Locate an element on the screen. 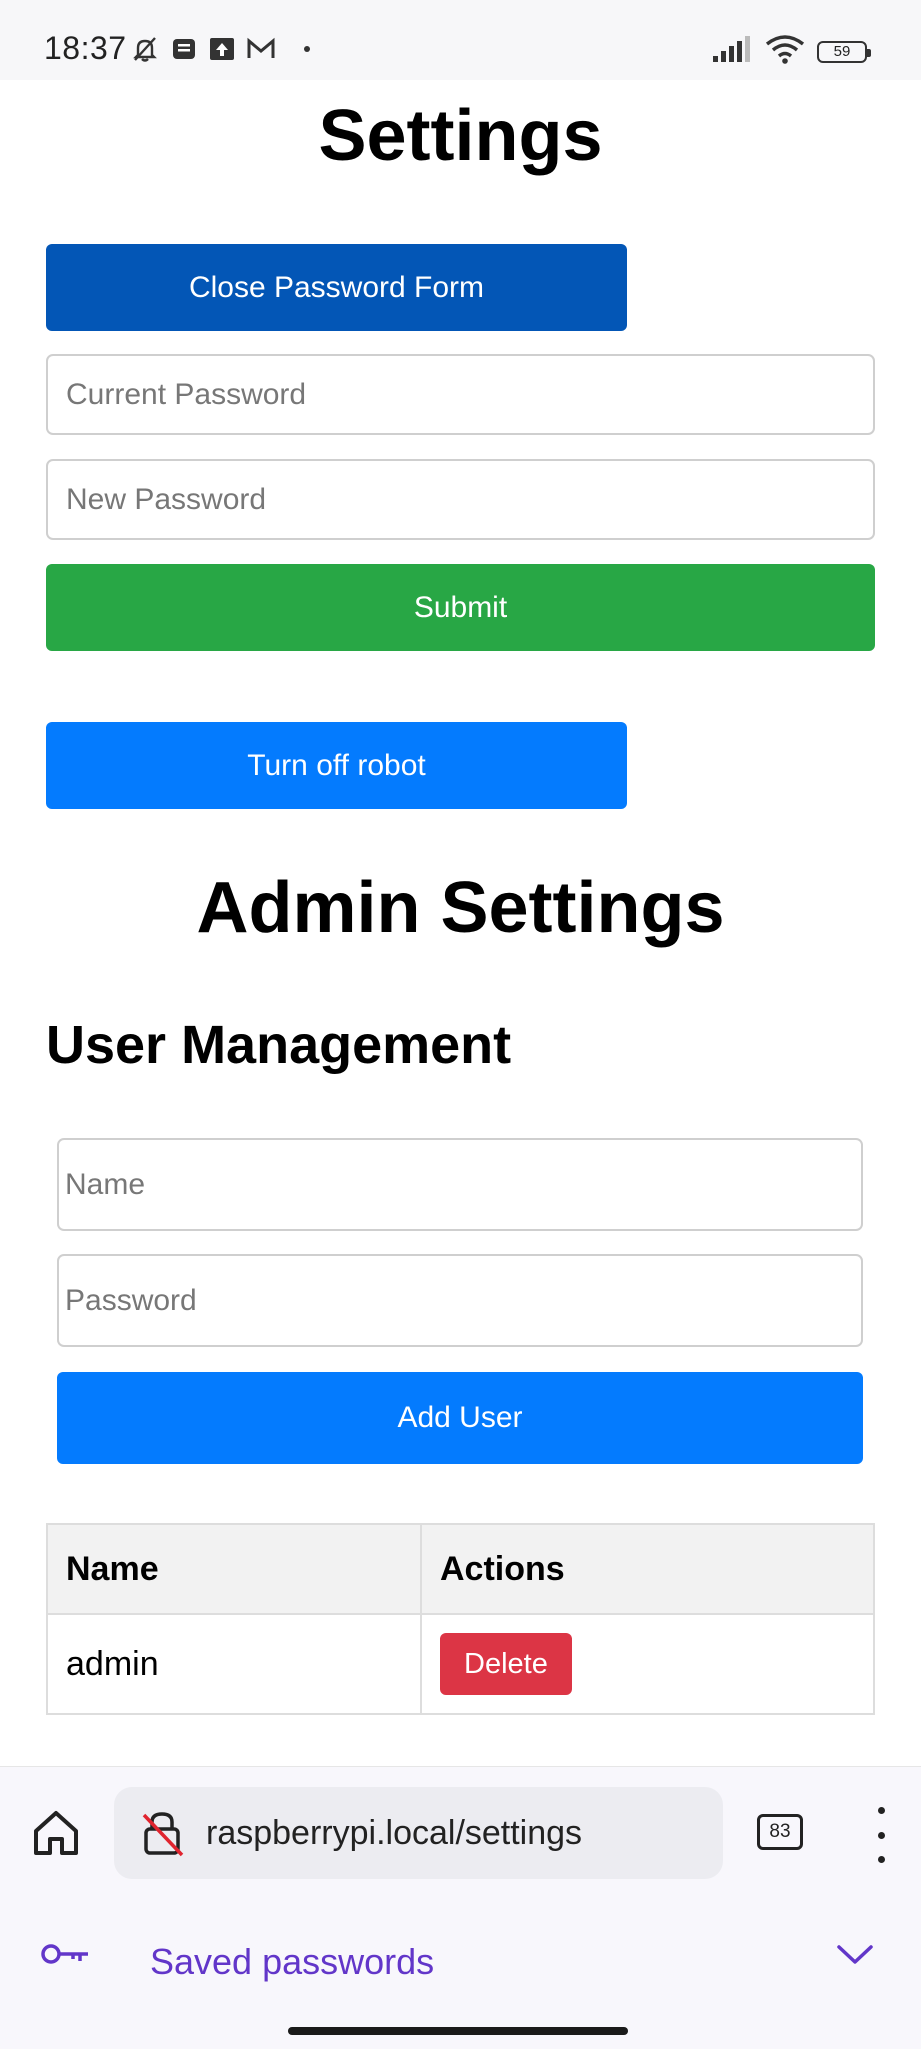  insecure-lock-icon is located at coordinates (162, 1833).